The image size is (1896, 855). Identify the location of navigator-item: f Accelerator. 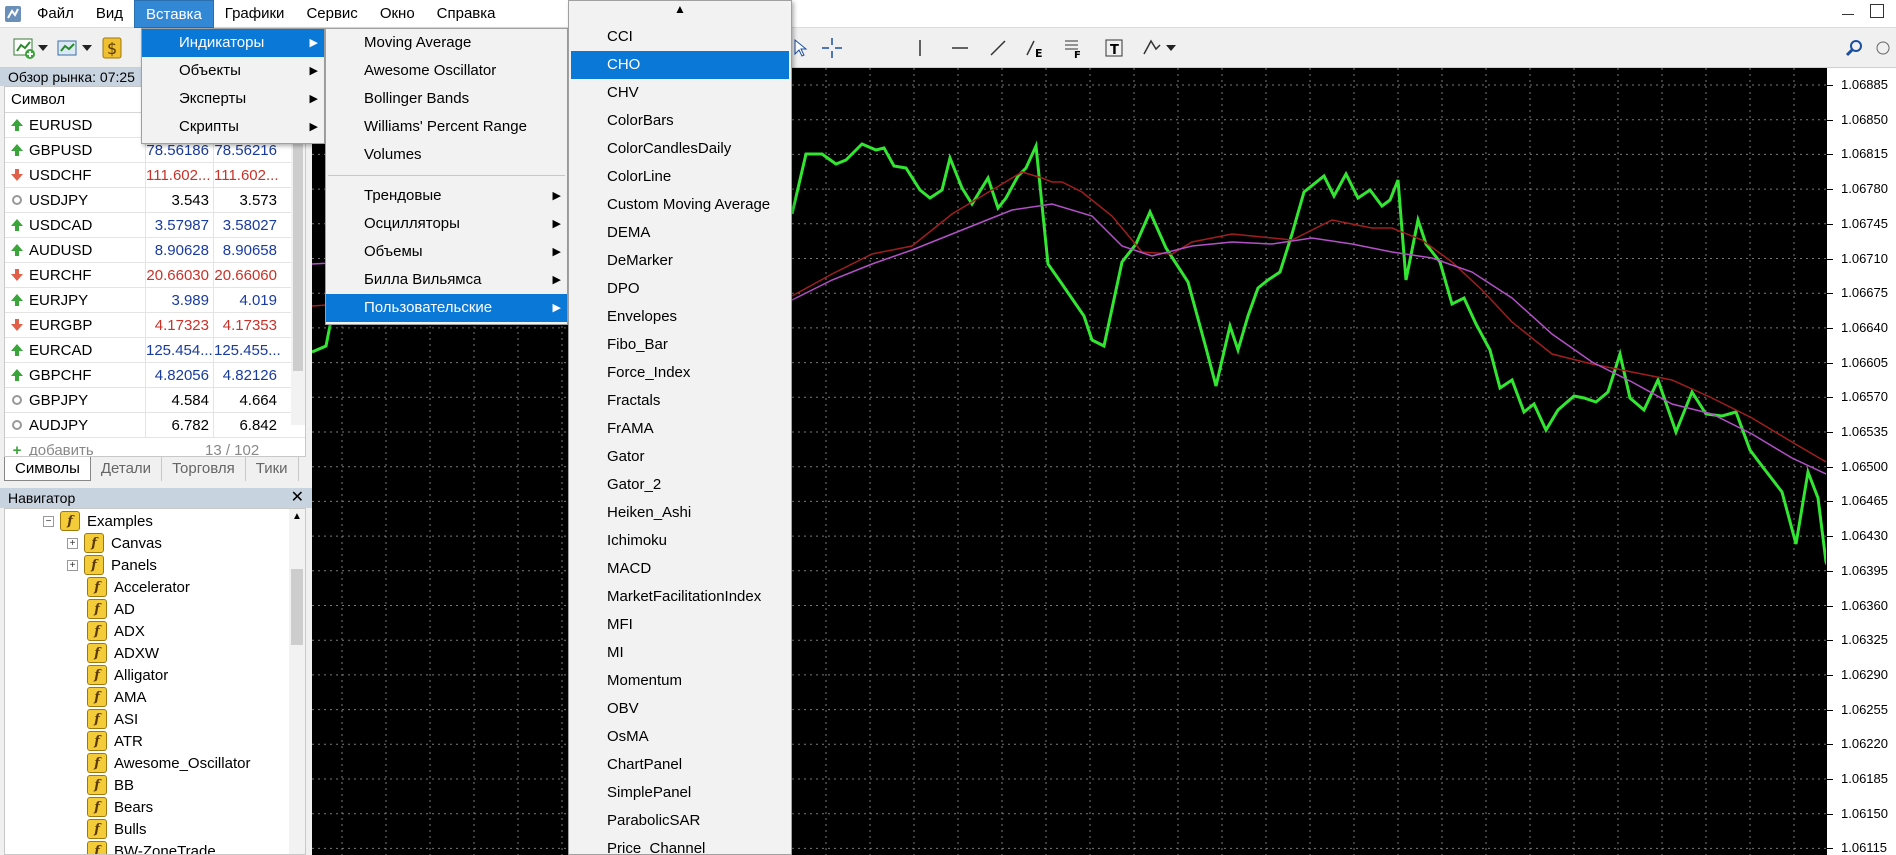
(155, 587).